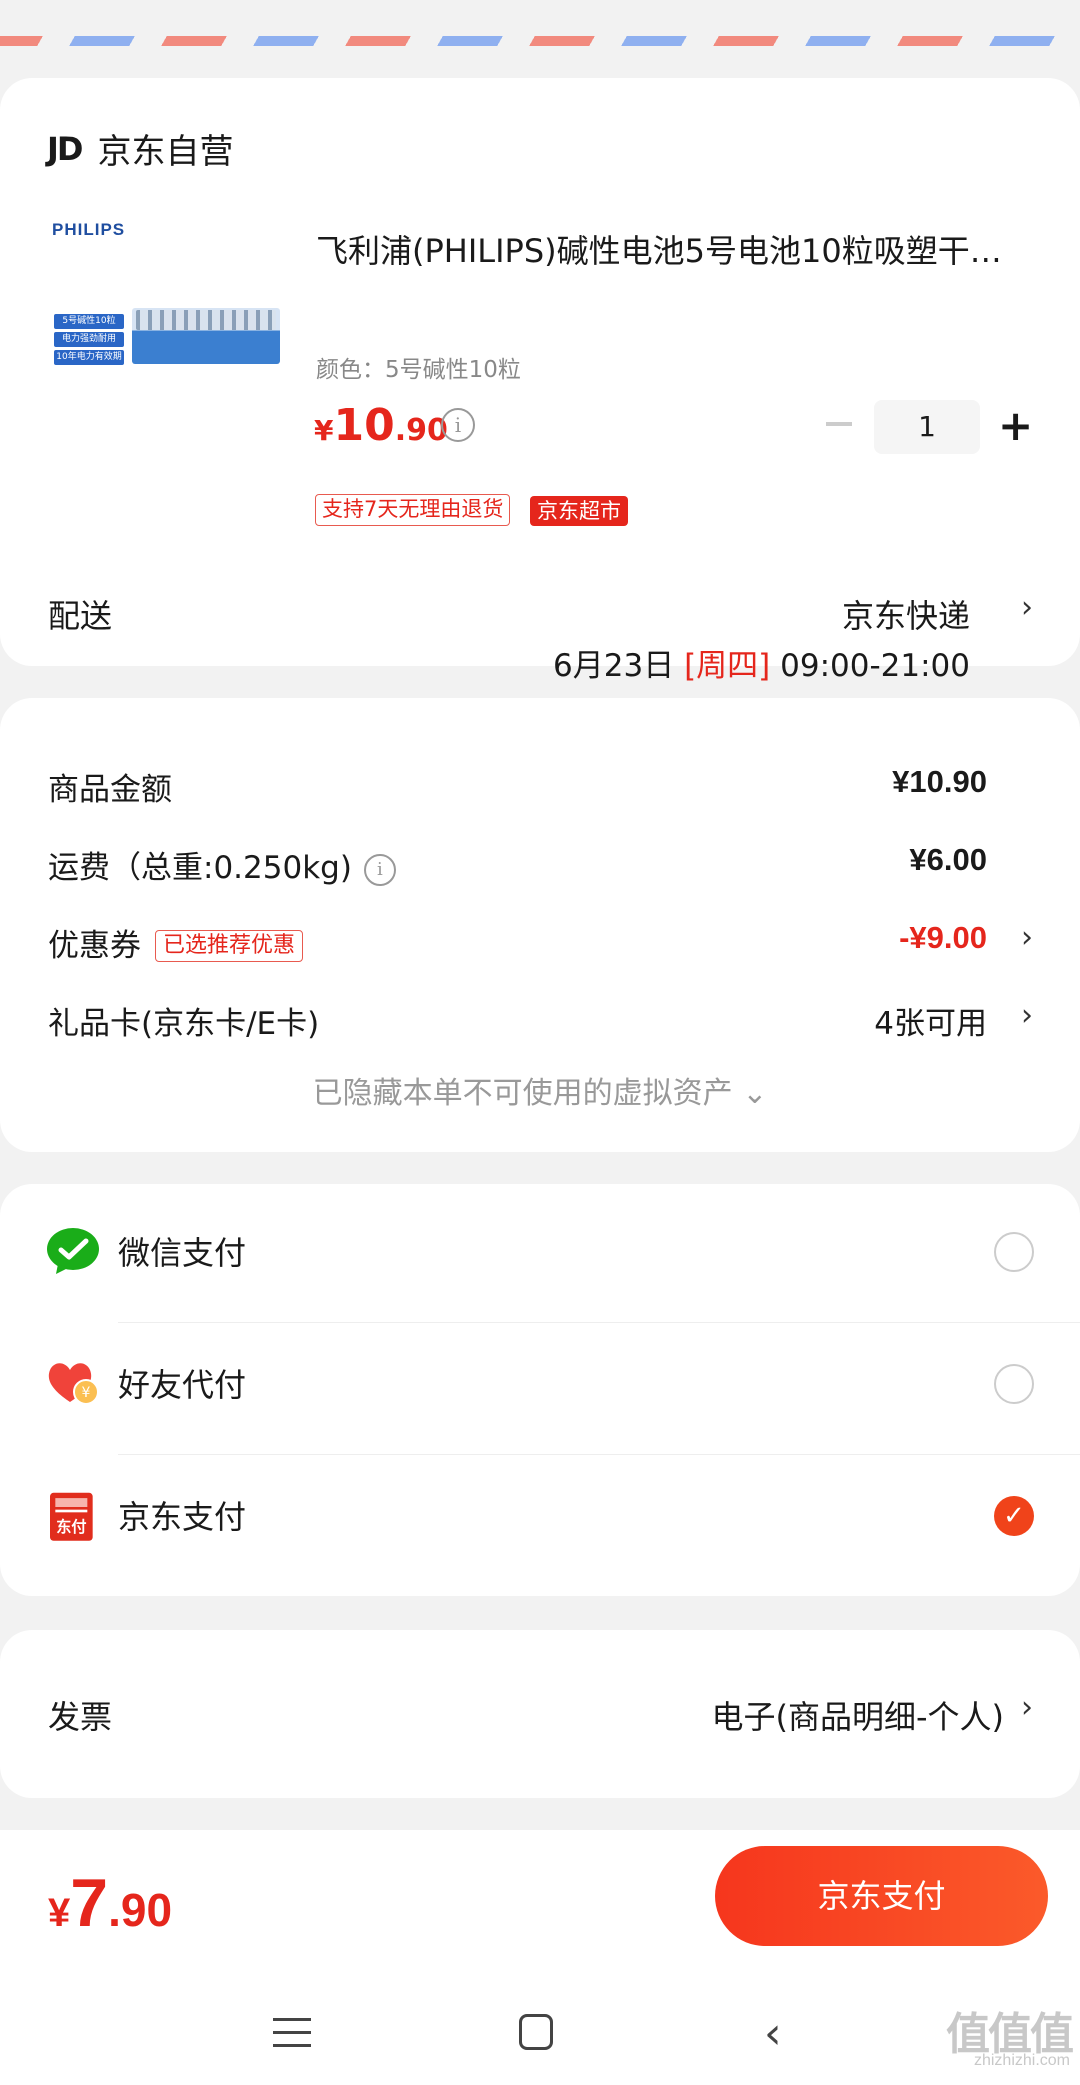 The image size is (1080, 2085). What do you see at coordinates (857, 1717) in the screenshot?
I see `invoice-value: 电子(商品明细-个人)` at bounding box center [857, 1717].